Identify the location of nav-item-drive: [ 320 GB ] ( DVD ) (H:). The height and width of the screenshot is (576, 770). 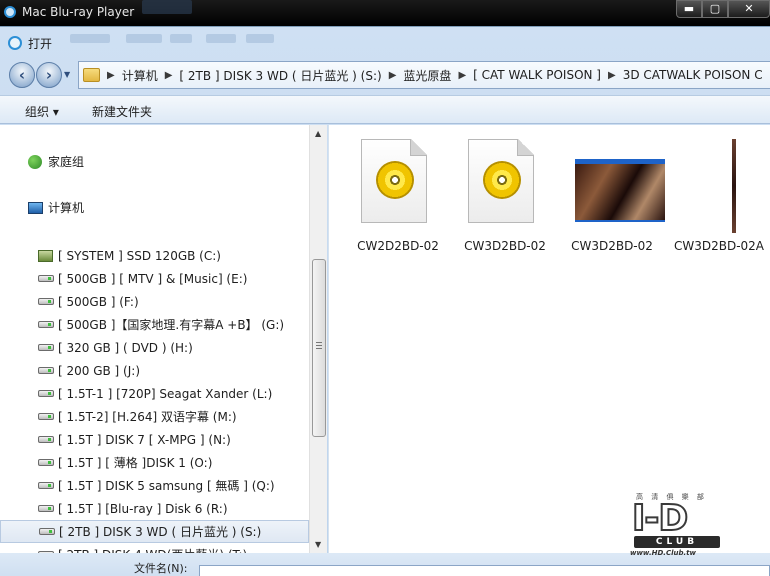
(154, 347).